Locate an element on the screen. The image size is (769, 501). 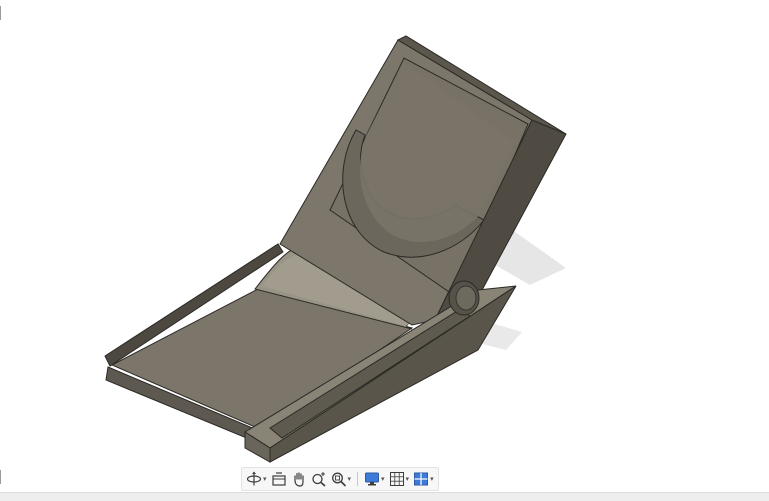
fit-icon is located at coordinates (338, 479).